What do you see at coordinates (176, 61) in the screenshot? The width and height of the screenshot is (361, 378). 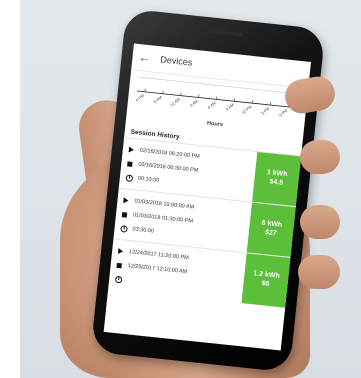 I see `page-title: Devices` at bounding box center [176, 61].